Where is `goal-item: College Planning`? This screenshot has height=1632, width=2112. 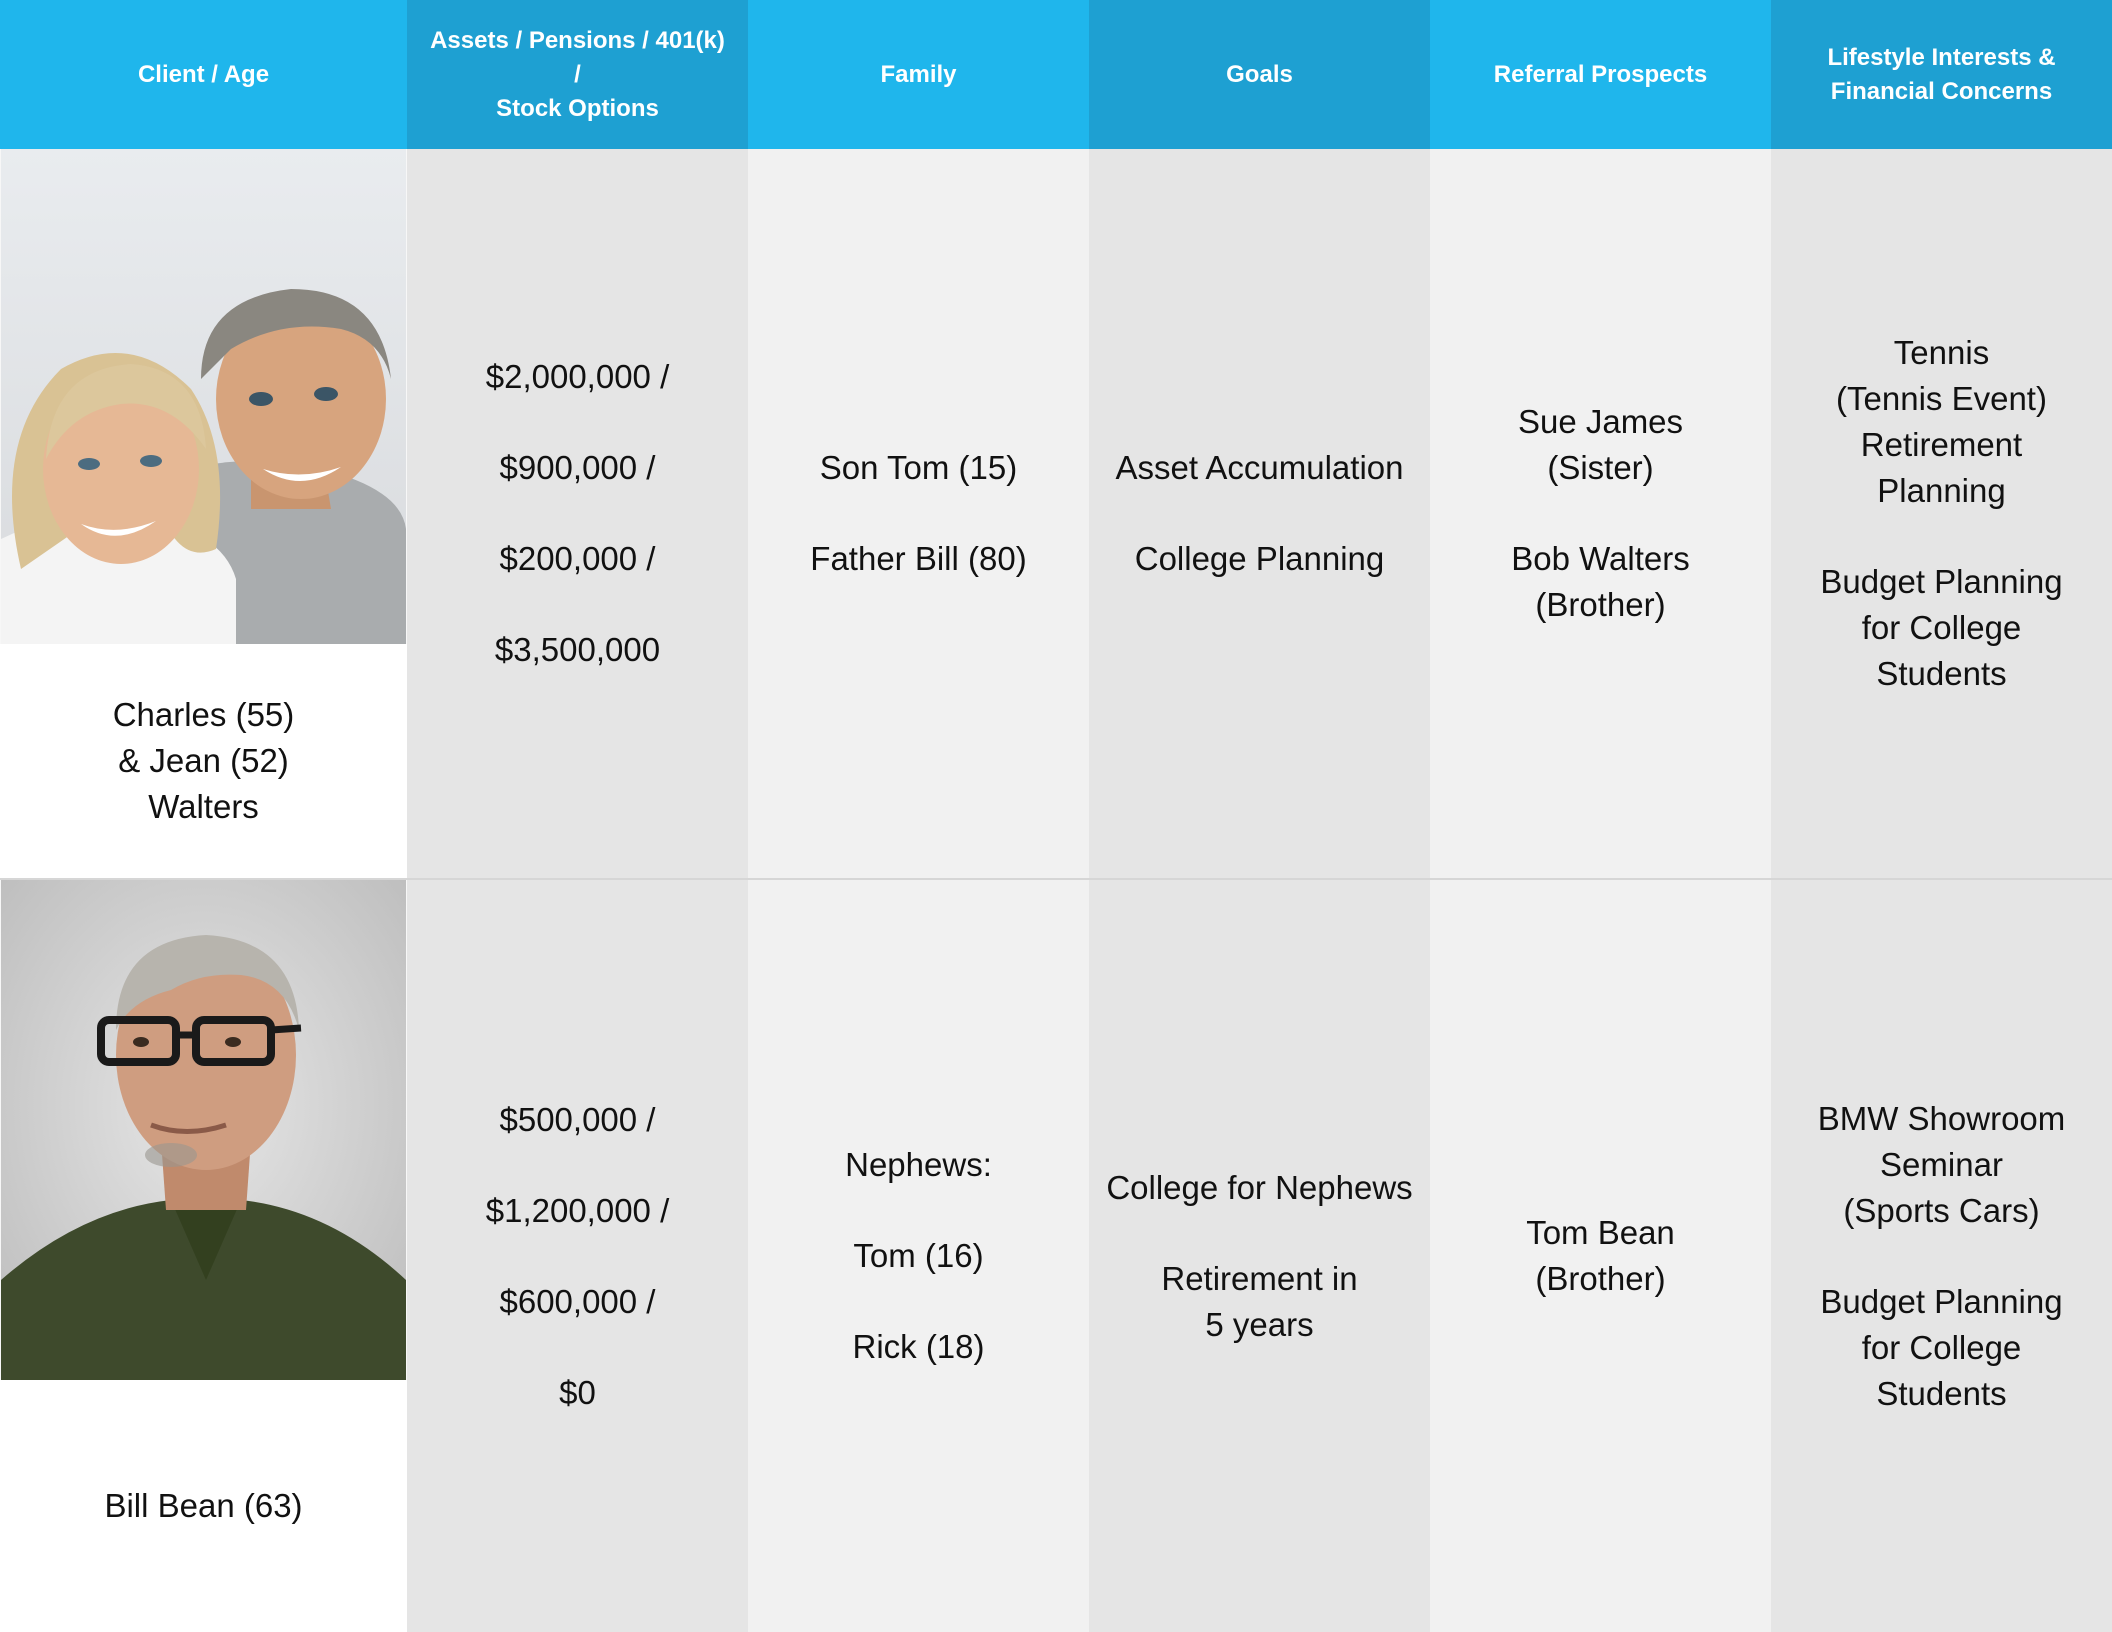 goal-item: College Planning is located at coordinates (1259, 558).